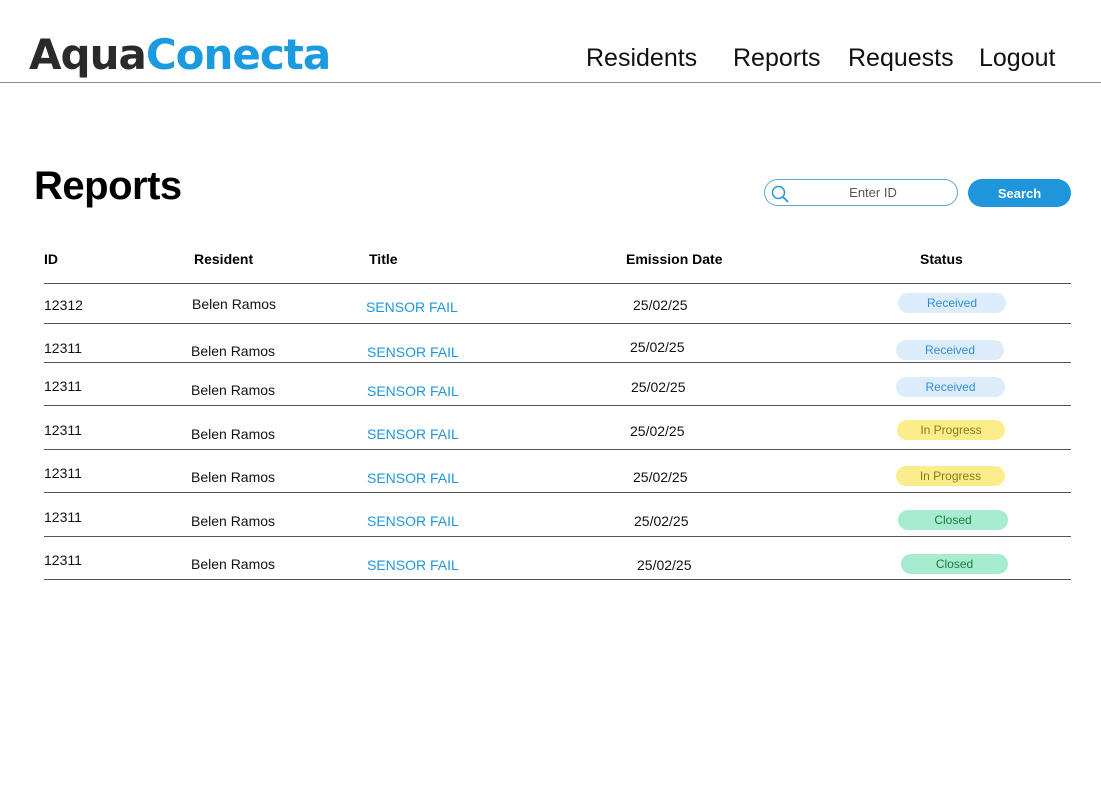 The width and height of the screenshot is (1101, 792). What do you see at coordinates (777, 58) in the screenshot?
I see `nav-reports: Reports` at bounding box center [777, 58].